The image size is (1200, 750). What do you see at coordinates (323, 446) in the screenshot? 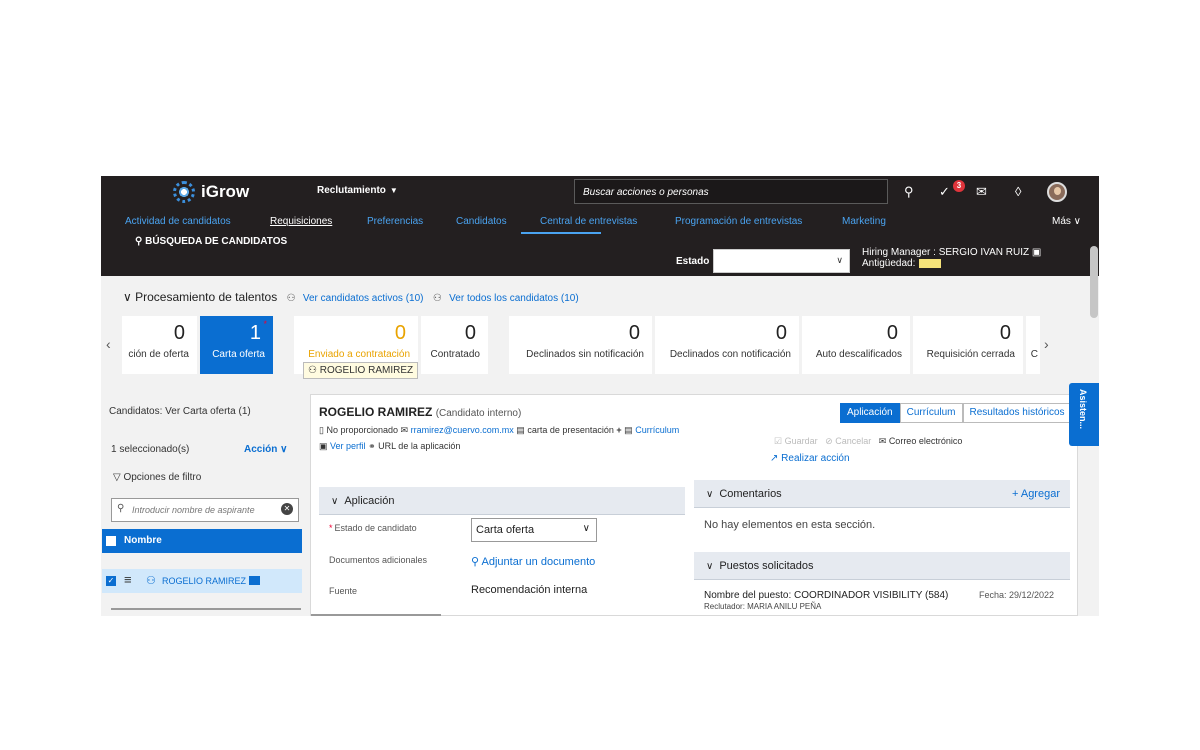
I see `profile-icon: ▣` at bounding box center [323, 446].